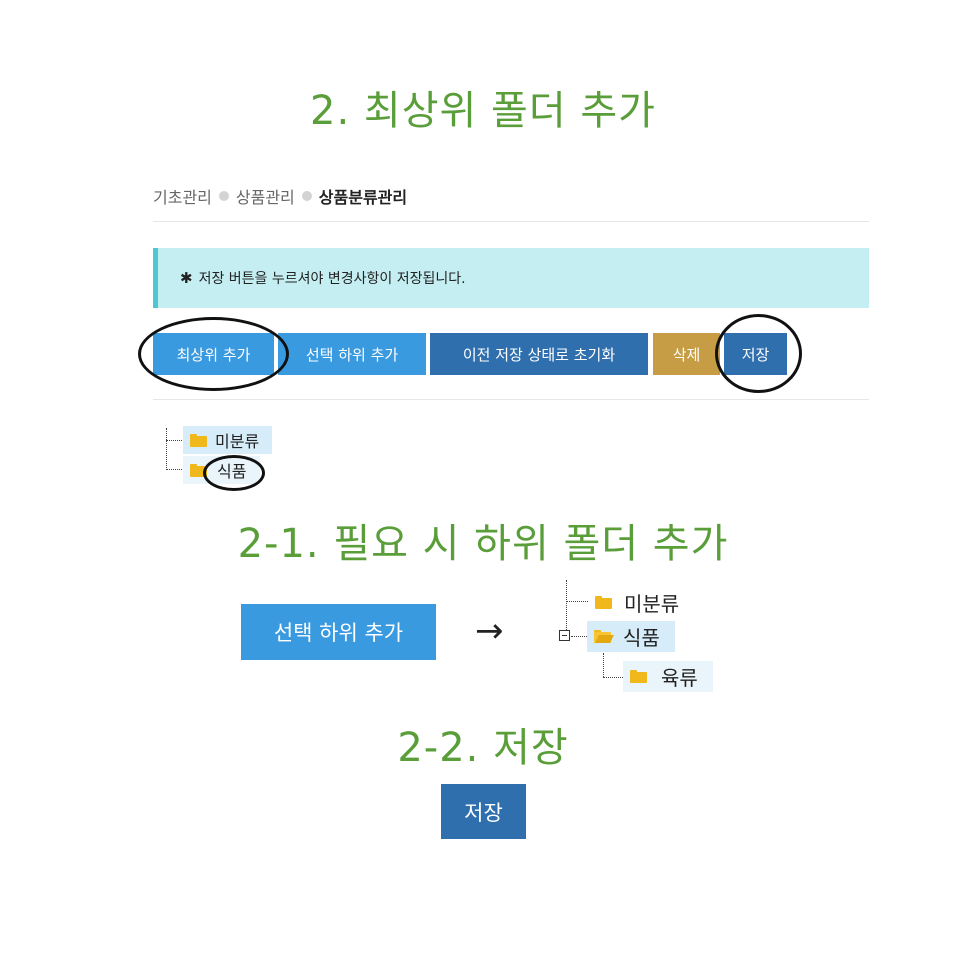 The image size is (966, 966). I want to click on tree-node-food-expanded: 식품, so click(631, 636).